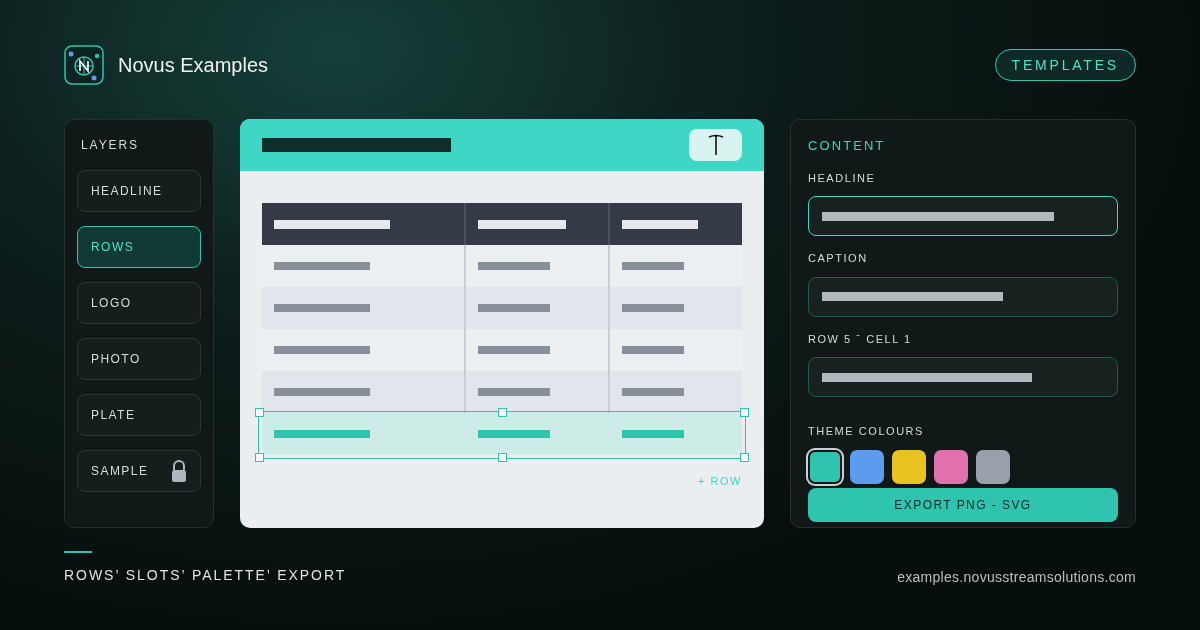 Image resolution: width=1200 pixels, height=630 pixels. I want to click on layer-label: PHOTO, so click(116, 359).